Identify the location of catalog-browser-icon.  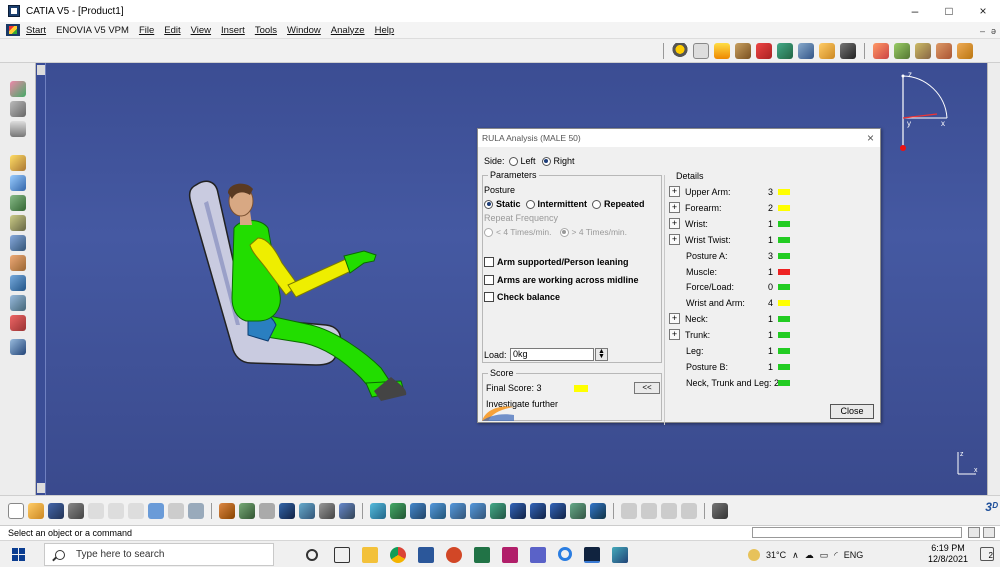
(307, 511).